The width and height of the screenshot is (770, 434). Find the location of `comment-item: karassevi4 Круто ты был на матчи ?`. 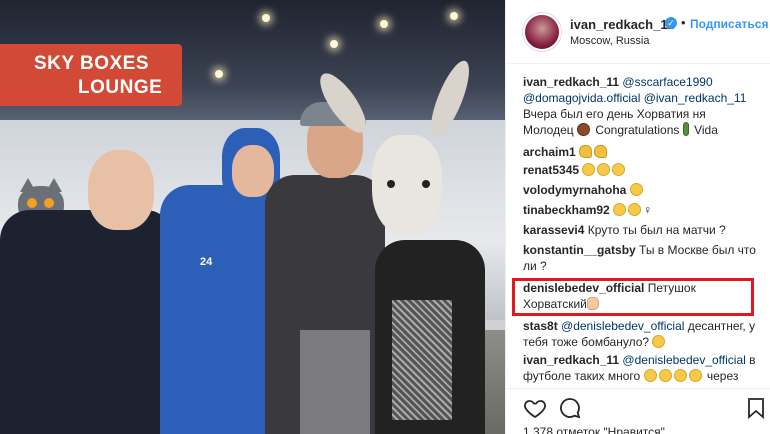

comment-item: karassevi4 Круто ты был на матчи ? is located at coordinates (644, 230).